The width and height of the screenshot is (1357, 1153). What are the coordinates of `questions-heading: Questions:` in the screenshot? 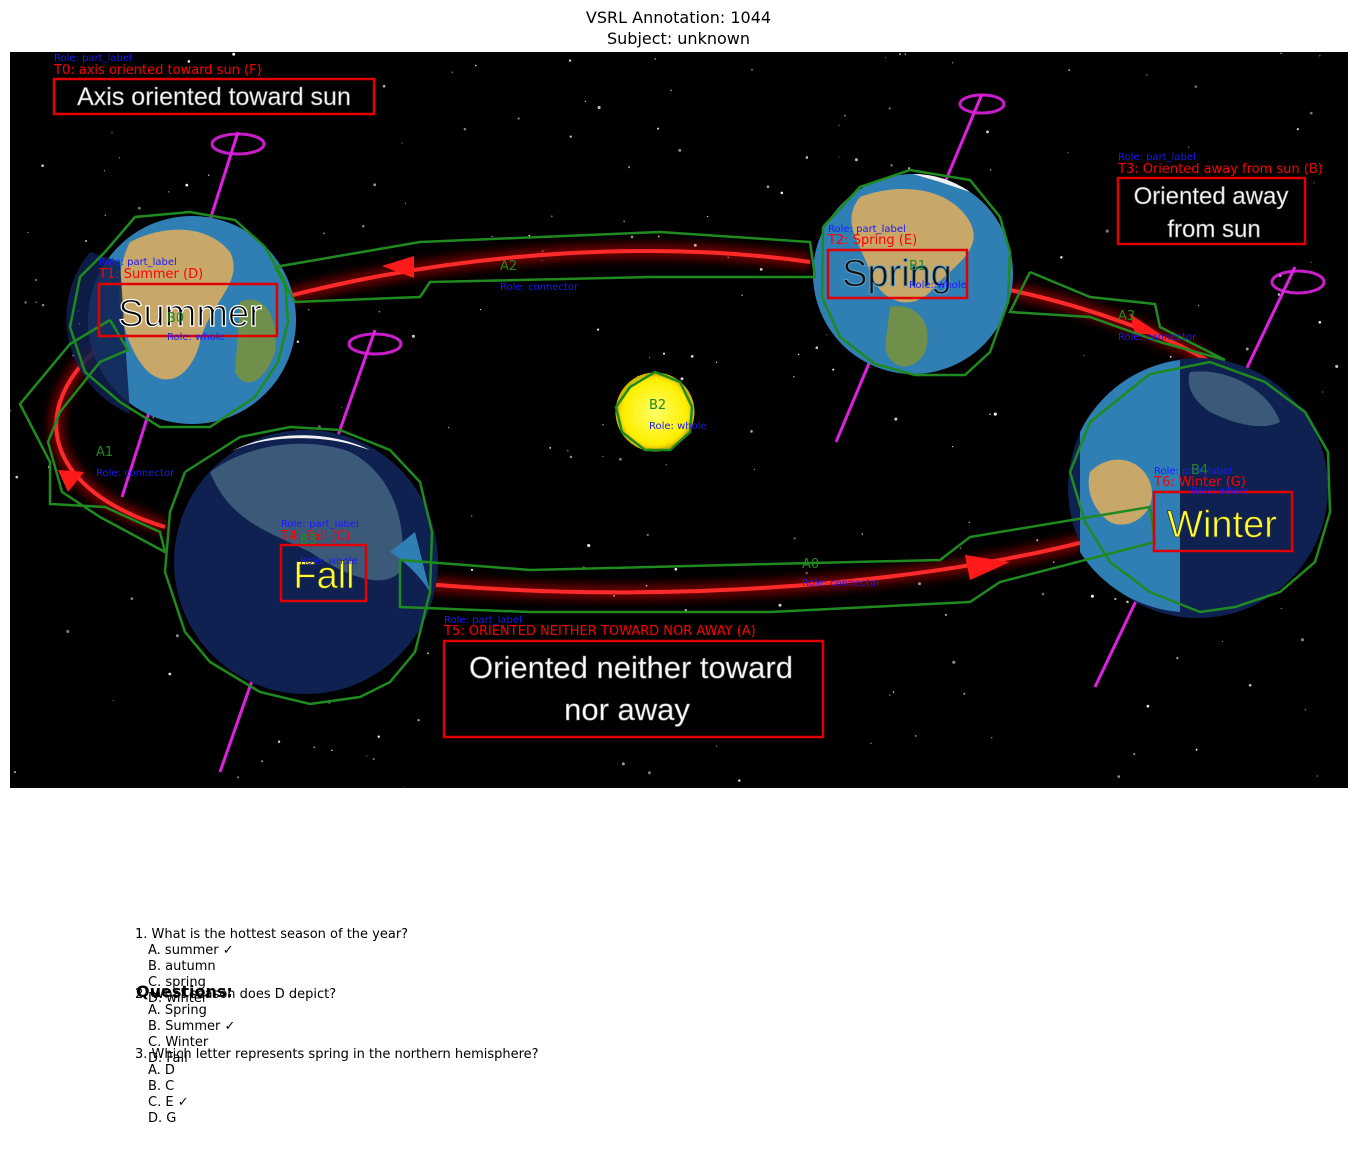 It's located at (184, 991).